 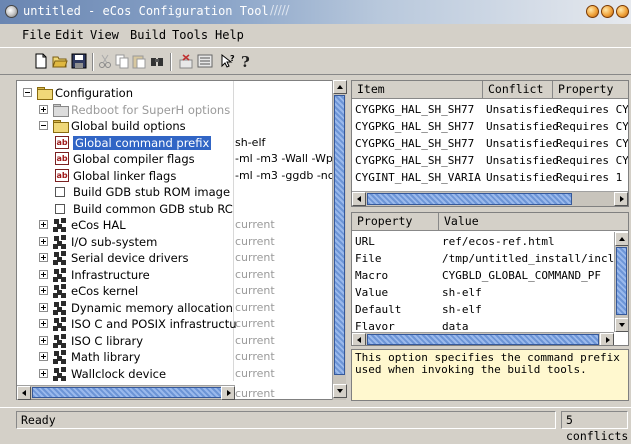 What do you see at coordinates (365, 241) in the screenshot?
I see `property-name-cell: URL` at bounding box center [365, 241].